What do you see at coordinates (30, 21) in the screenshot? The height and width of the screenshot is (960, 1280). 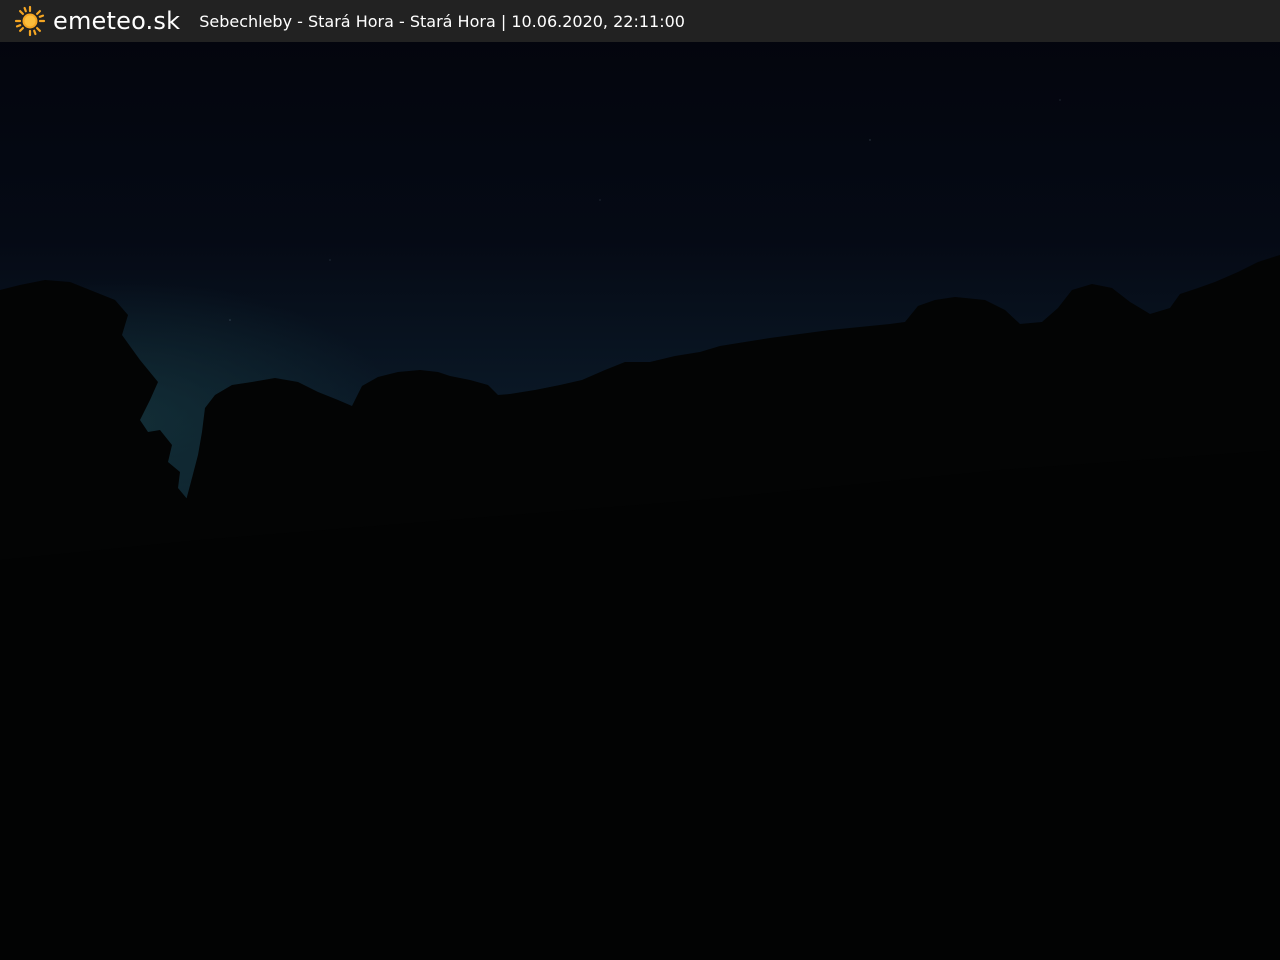 I see `sun-icon` at bounding box center [30, 21].